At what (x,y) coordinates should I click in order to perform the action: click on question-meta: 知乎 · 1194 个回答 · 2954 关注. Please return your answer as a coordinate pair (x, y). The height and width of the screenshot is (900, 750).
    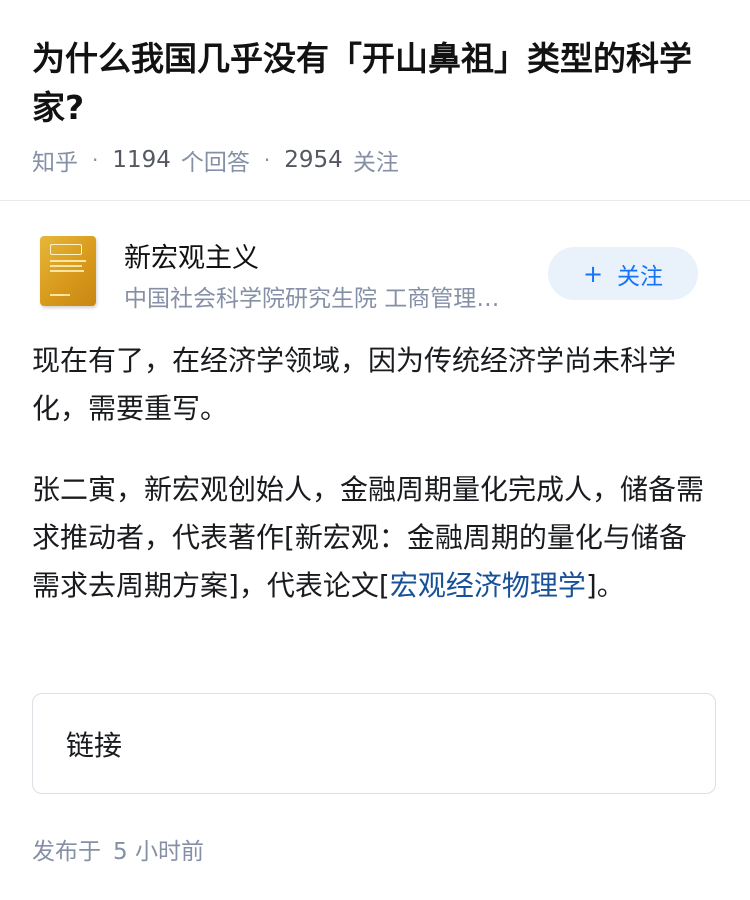
    Looking at the image, I should click on (215, 160).